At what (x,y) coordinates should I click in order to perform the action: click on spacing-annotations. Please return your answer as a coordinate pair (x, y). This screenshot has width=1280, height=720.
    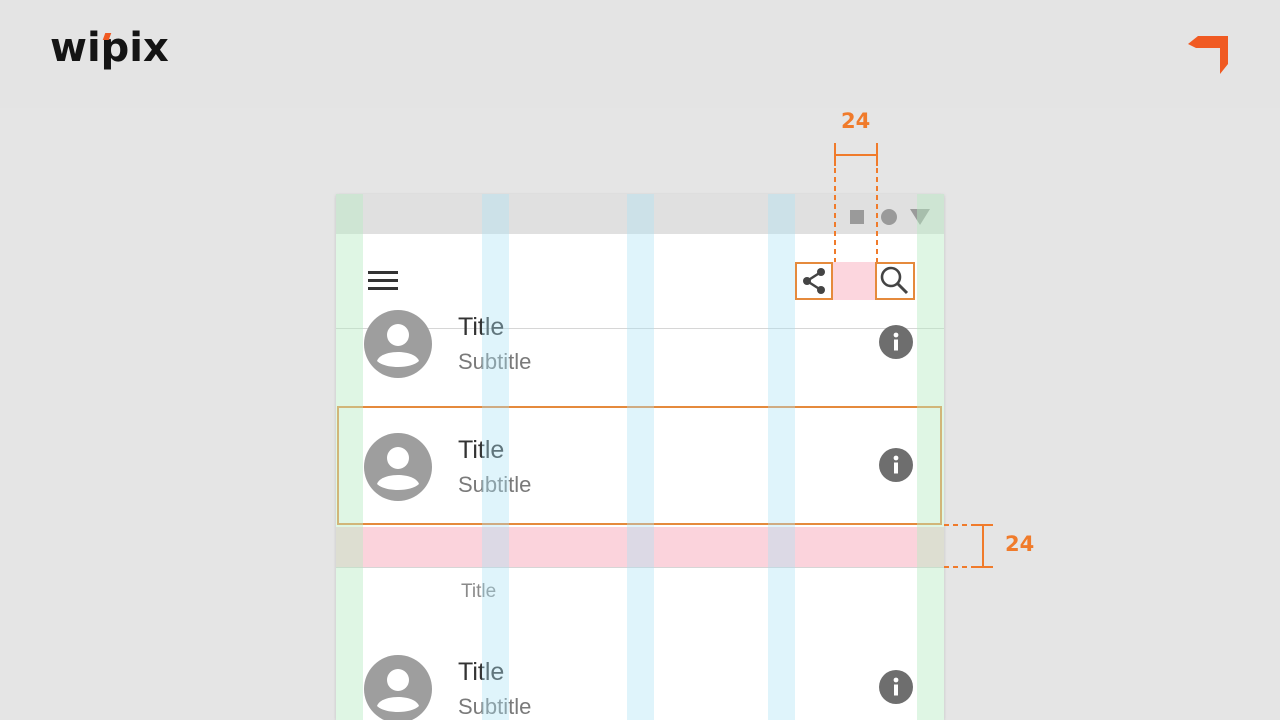
    Looking at the image, I should click on (913, 355).